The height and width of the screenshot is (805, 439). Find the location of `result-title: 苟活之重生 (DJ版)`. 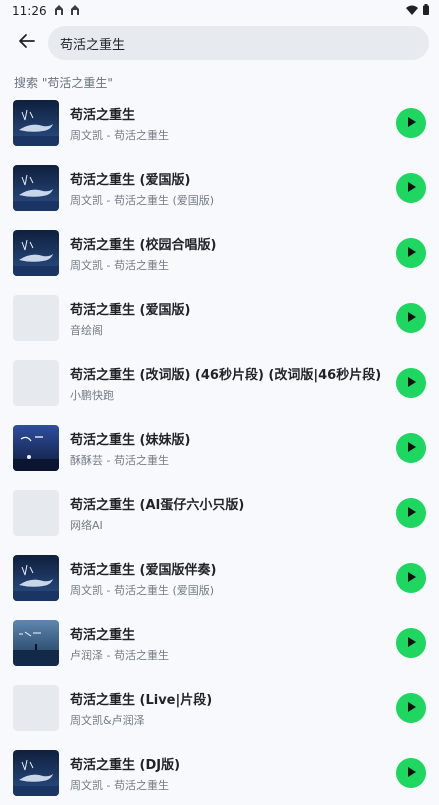

result-title: 苟活之重生 (DJ版) is located at coordinates (125, 765).